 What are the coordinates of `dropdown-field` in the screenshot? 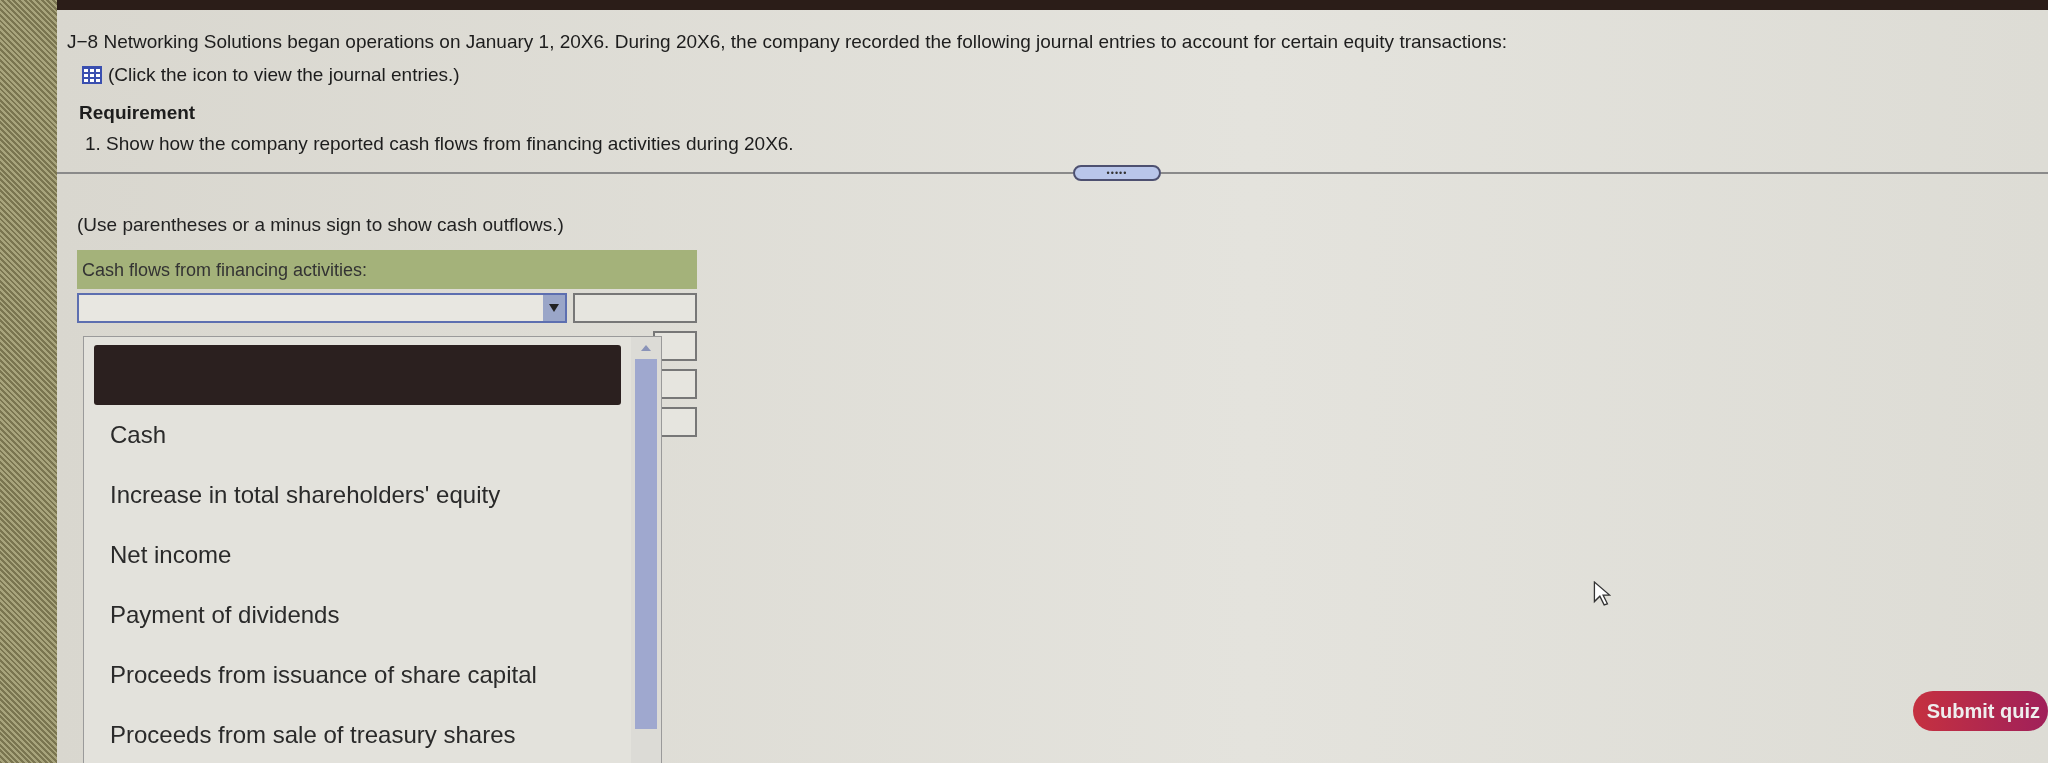 It's located at (322, 307).